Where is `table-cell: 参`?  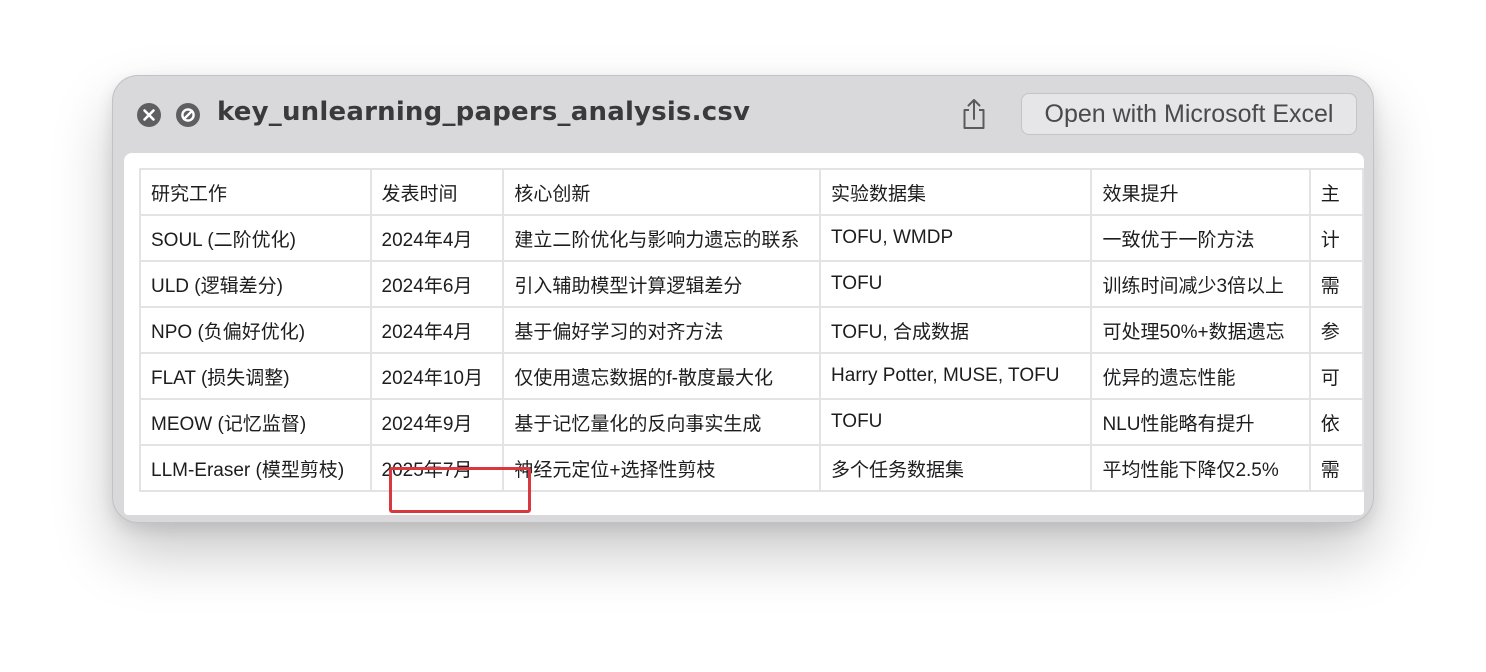 table-cell: 参 is located at coordinates (1336, 330).